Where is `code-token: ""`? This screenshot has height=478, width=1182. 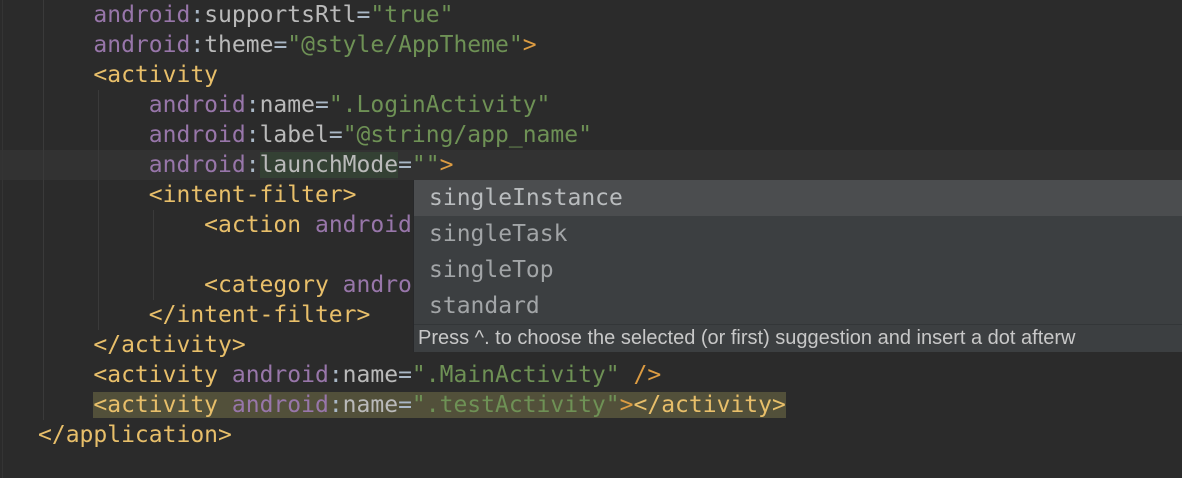 code-token: "" is located at coordinates (425, 165).